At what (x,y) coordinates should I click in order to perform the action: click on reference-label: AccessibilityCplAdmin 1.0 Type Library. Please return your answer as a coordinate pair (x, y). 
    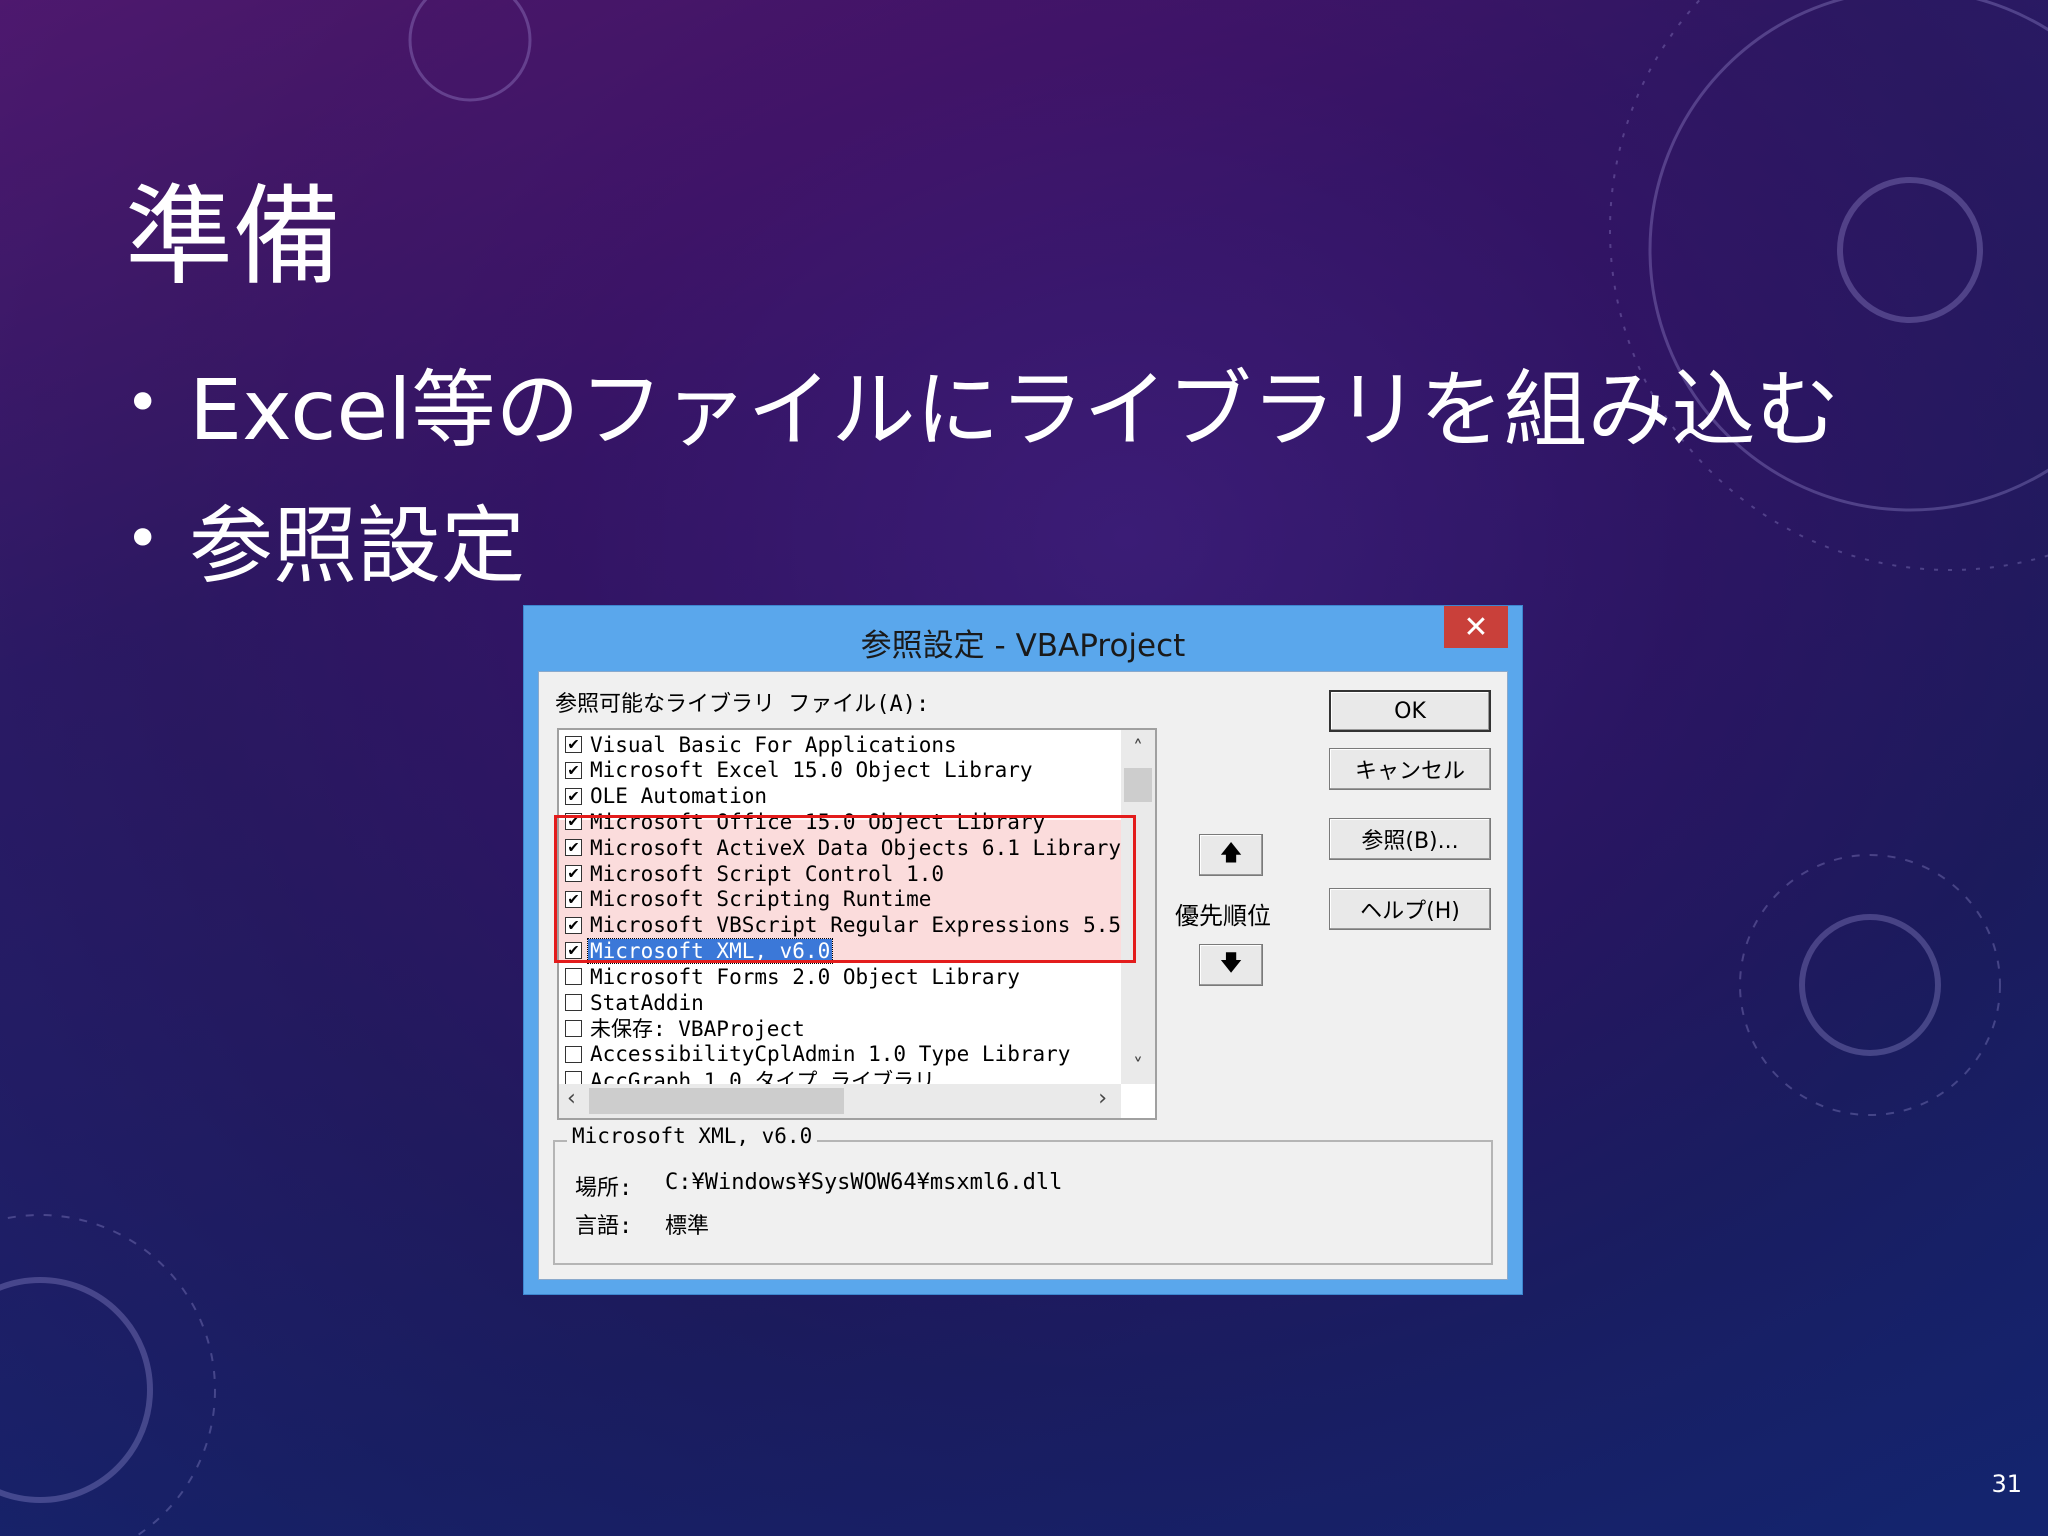
    Looking at the image, I should click on (830, 1054).